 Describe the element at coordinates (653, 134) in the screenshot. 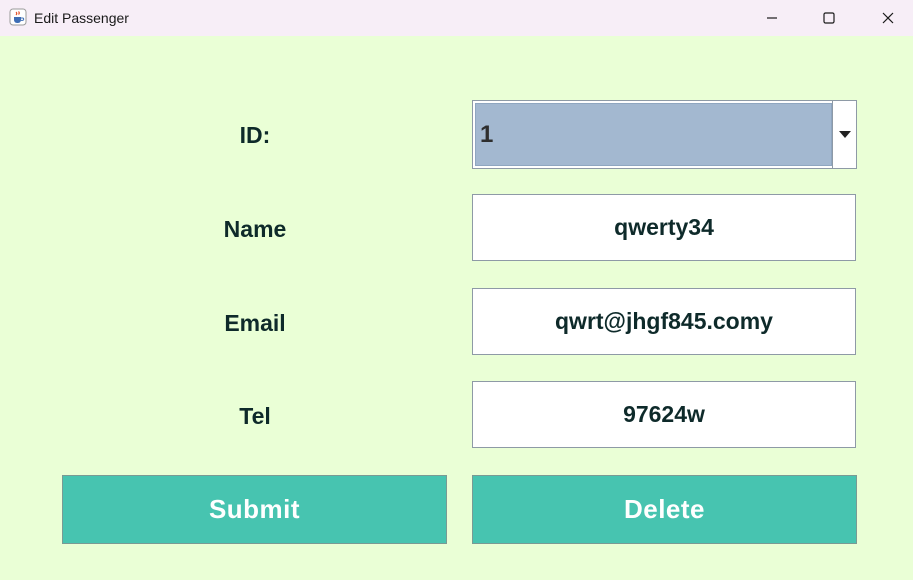

I see `id-combobox-value: 1` at that location.